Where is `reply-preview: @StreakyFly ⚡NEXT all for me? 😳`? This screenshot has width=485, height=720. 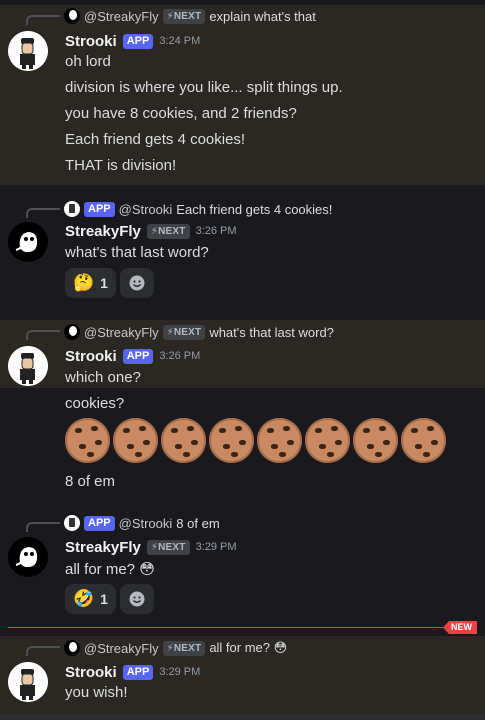
reply-preview: @StreakyFly ⚡NEXT all for me? 😳 is located at coordinates (175, 648).